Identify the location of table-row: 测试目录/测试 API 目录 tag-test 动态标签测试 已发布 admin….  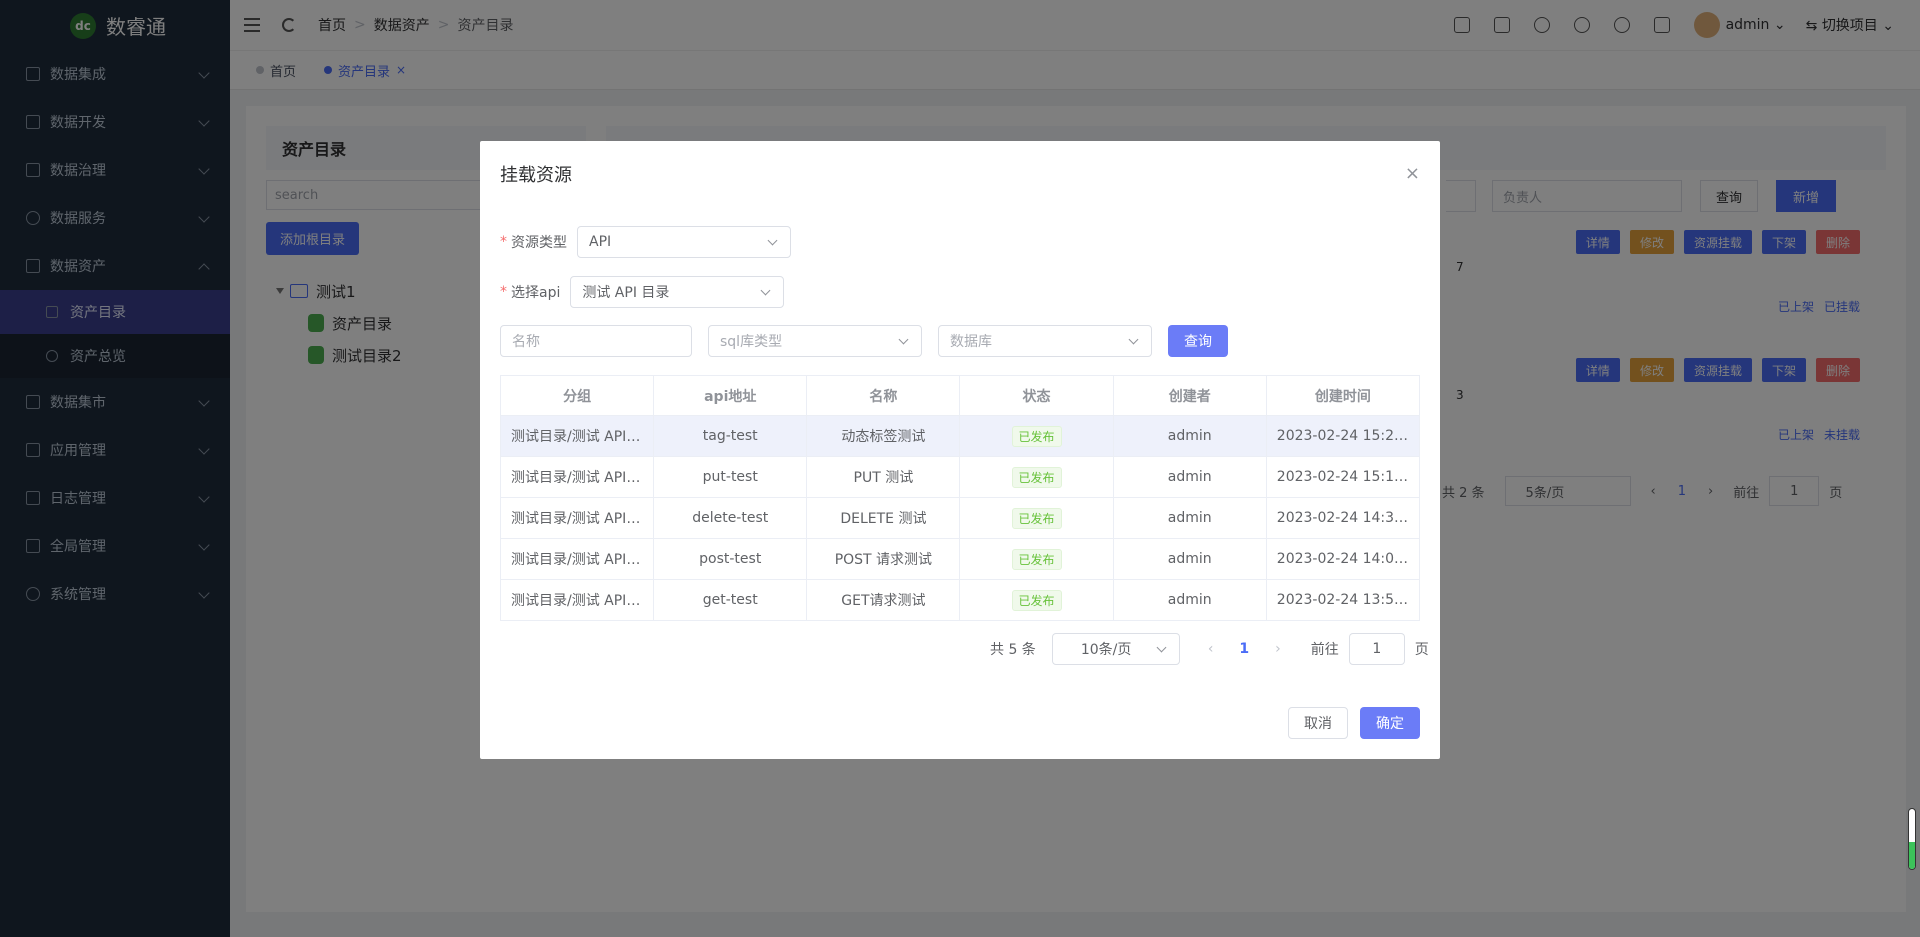
(960, 436).